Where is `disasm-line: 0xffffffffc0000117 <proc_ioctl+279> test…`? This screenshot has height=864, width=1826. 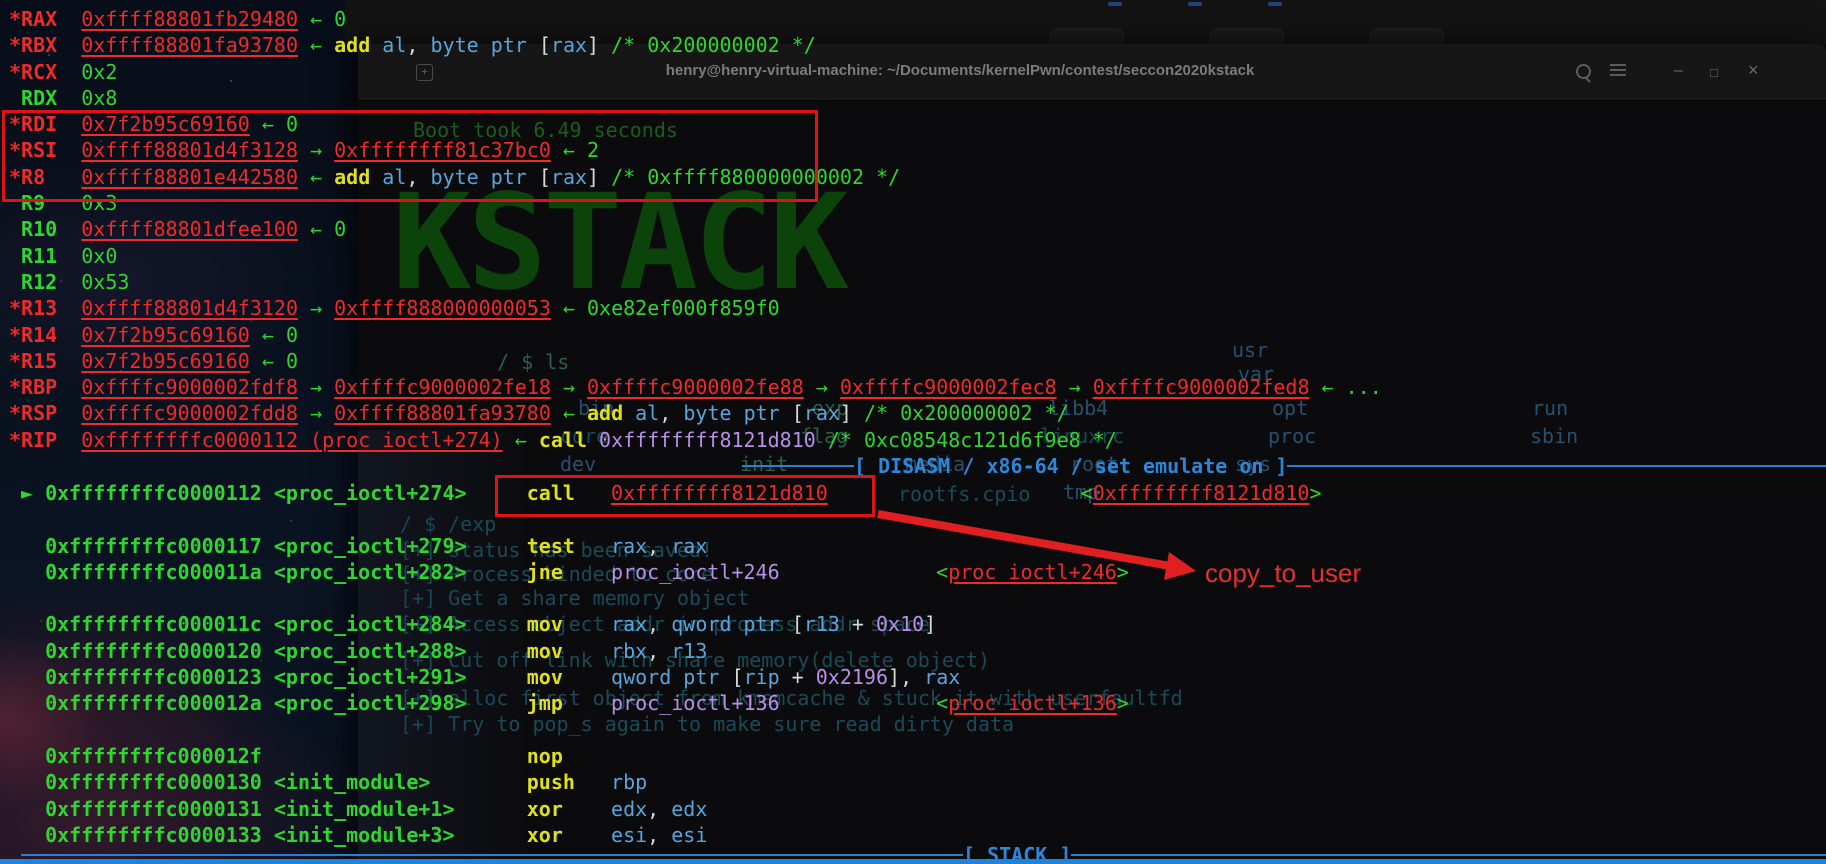 disasm-line: 0xffffffffc0000117 <proc_ioctl+279> test… is located at coordinates (671, 546).